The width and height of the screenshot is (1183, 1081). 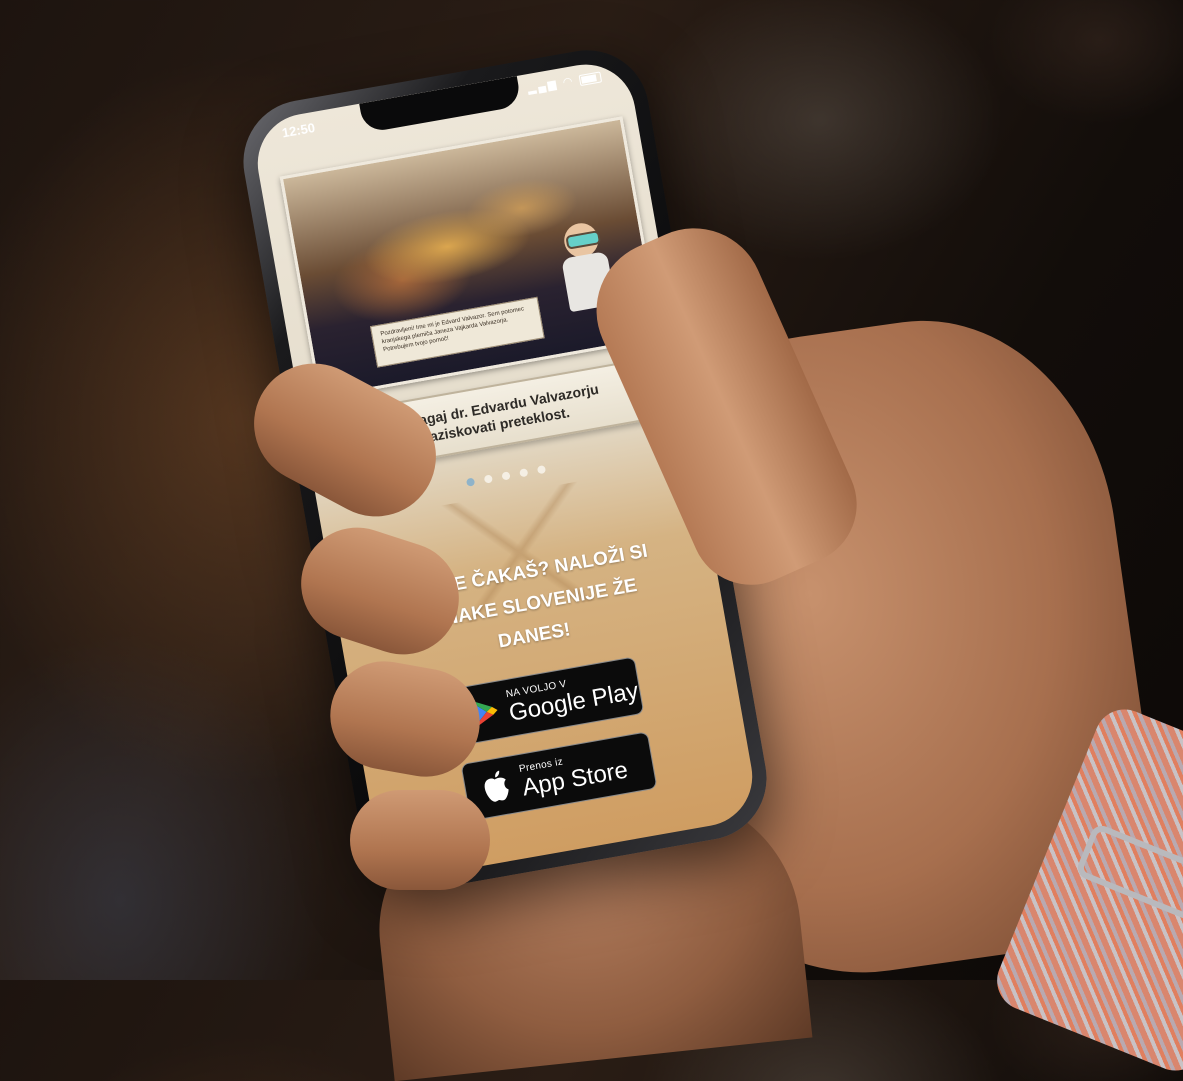 What do you see at coordinates (590, 78) in the screenshot?
I see `battery-icon` at bounding box center [590, 78].